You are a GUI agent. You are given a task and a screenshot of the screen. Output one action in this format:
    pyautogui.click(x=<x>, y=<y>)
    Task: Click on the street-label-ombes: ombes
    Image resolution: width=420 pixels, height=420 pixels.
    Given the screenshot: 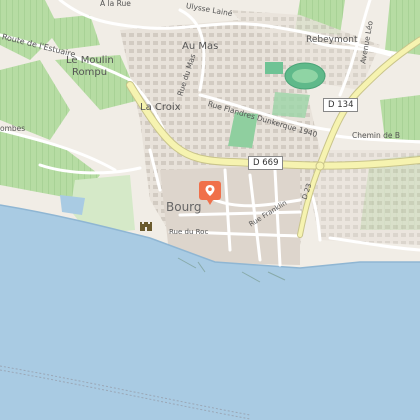 What is the action you would take?
    pyautogui.click(x=13, y=128)
    